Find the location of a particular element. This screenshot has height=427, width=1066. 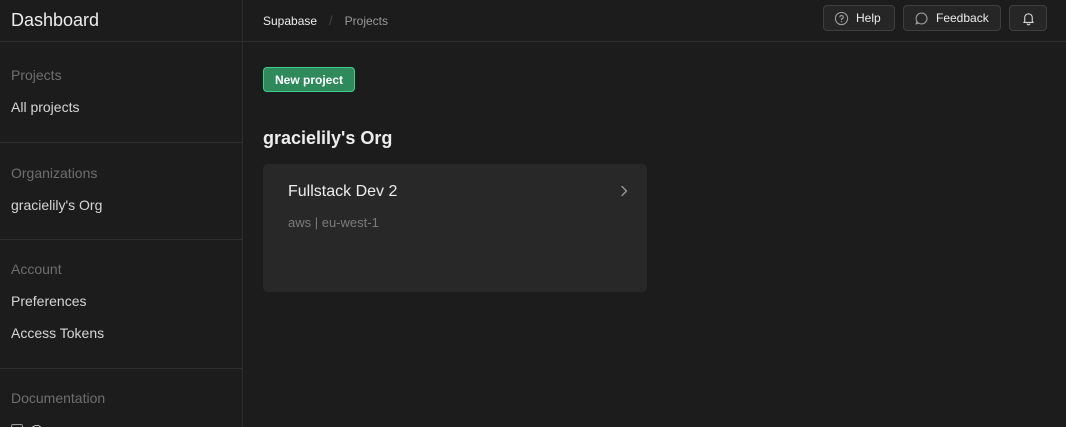

chevron-right-icon is located at coordinates (624, 193).